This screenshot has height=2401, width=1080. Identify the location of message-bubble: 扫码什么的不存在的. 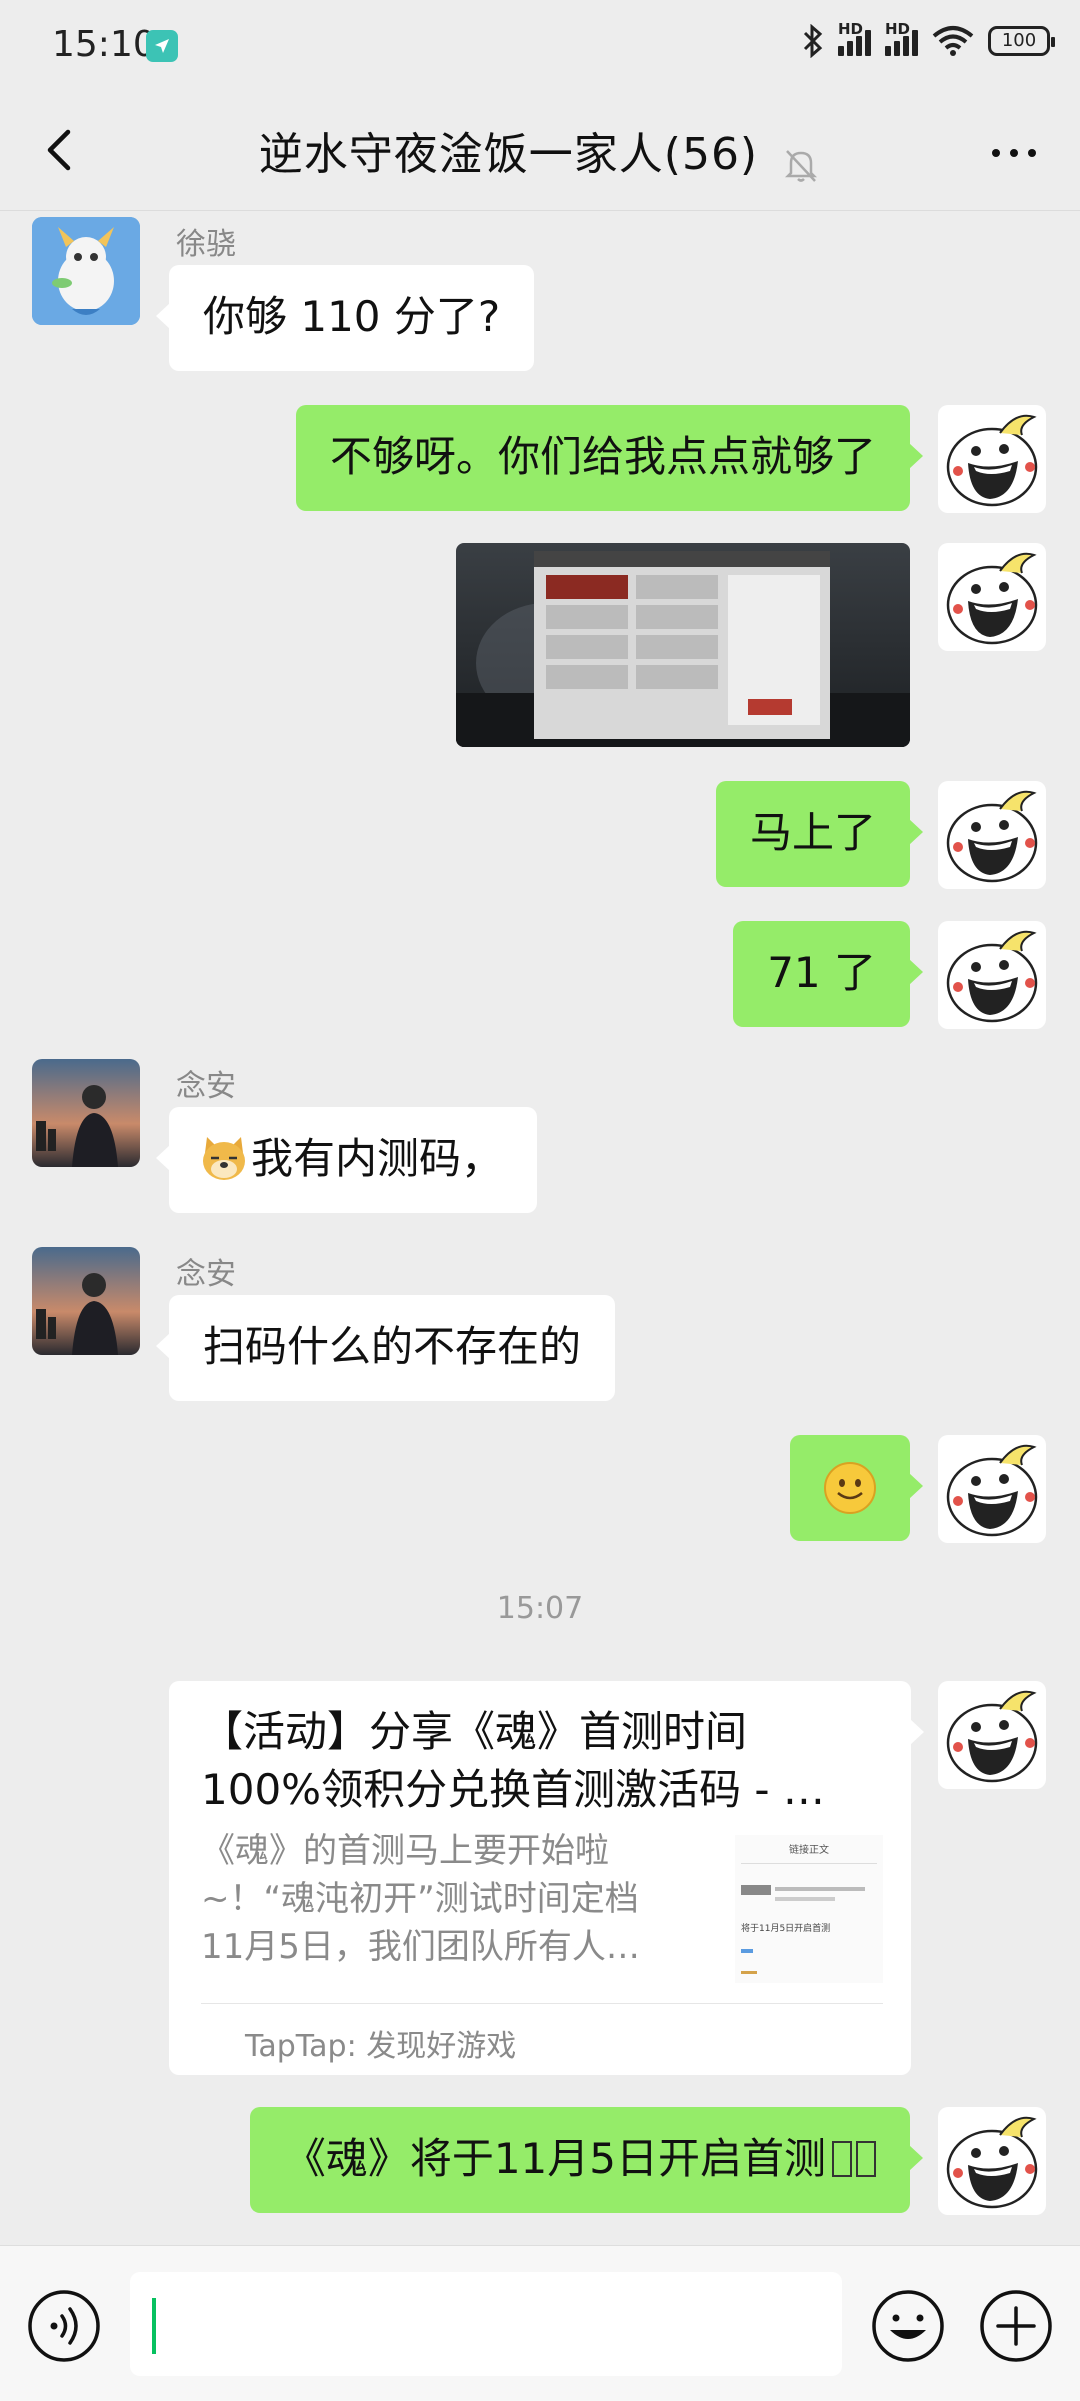
(385, 1348).